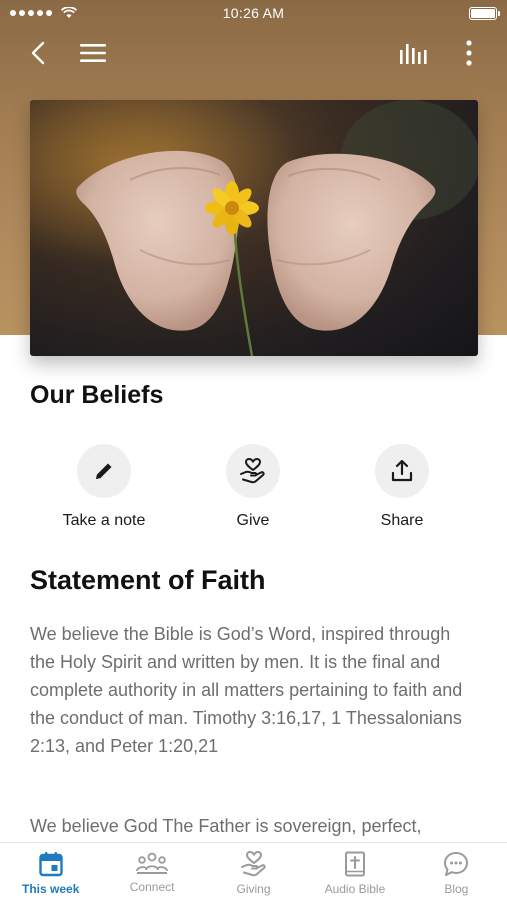 Image resolution: width=507 pixels, height=900 pixels. Describe the element at coordinates (152, 887) in the screenshot. I see `tab-label: Connect` at that location.